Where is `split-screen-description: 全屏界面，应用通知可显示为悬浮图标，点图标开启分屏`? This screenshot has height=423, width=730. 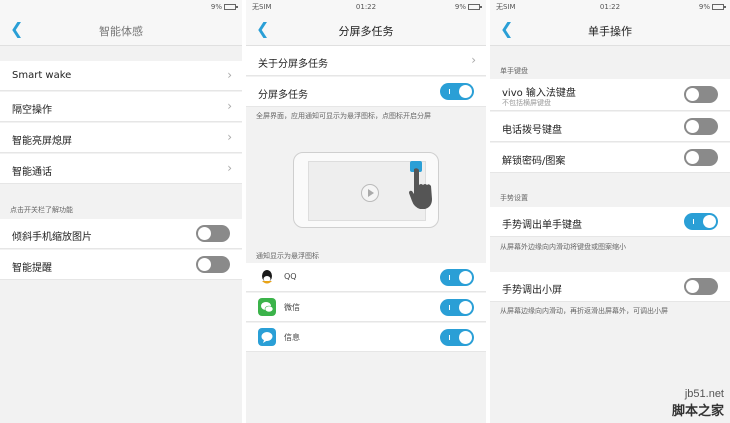
split-screen-description: 全屏界面，应用通知可显示为悬浮图标，点图标开启分屏 is located at coordinates (343, 116).